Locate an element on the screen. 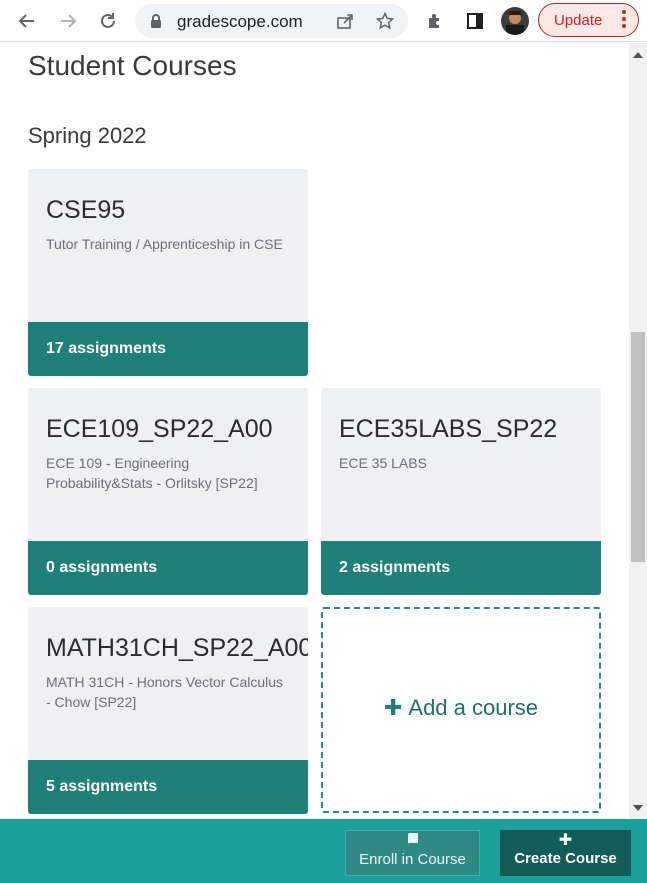 The image size is (647, 883). profile-avatar is located at coordinates (515, 21).